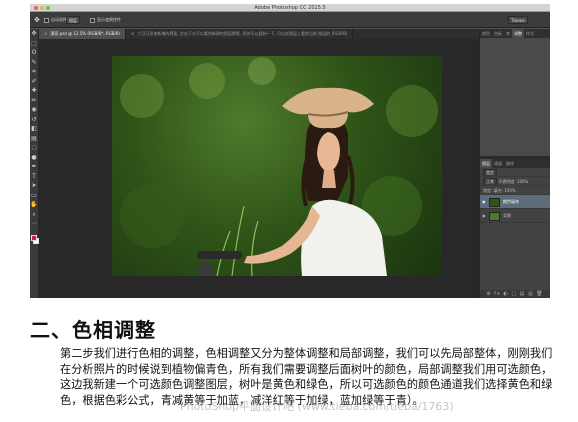 The width and height of the screenshot is (578, 422). I want to click on tools-panel: ✥ ⬚ ʘ ✎ ⌗ ✐ ✚ ✏ ◉ ↺ ◧ ▤ ◌ ● ✒ T ➤ ▭ ✋ ⌕ ⋯, so click(34, 163).